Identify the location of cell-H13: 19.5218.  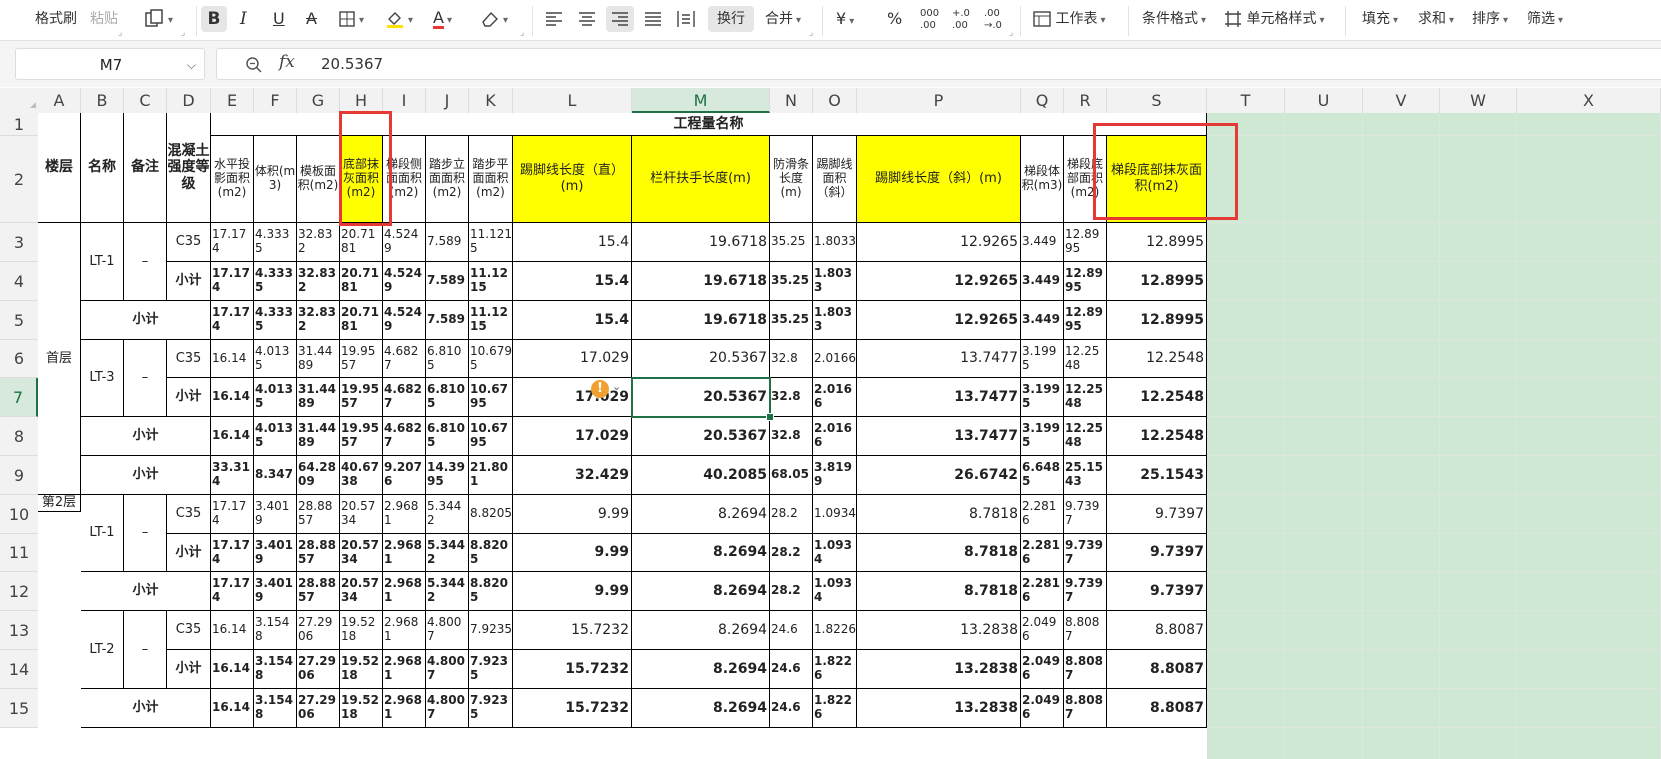
(361, 630).